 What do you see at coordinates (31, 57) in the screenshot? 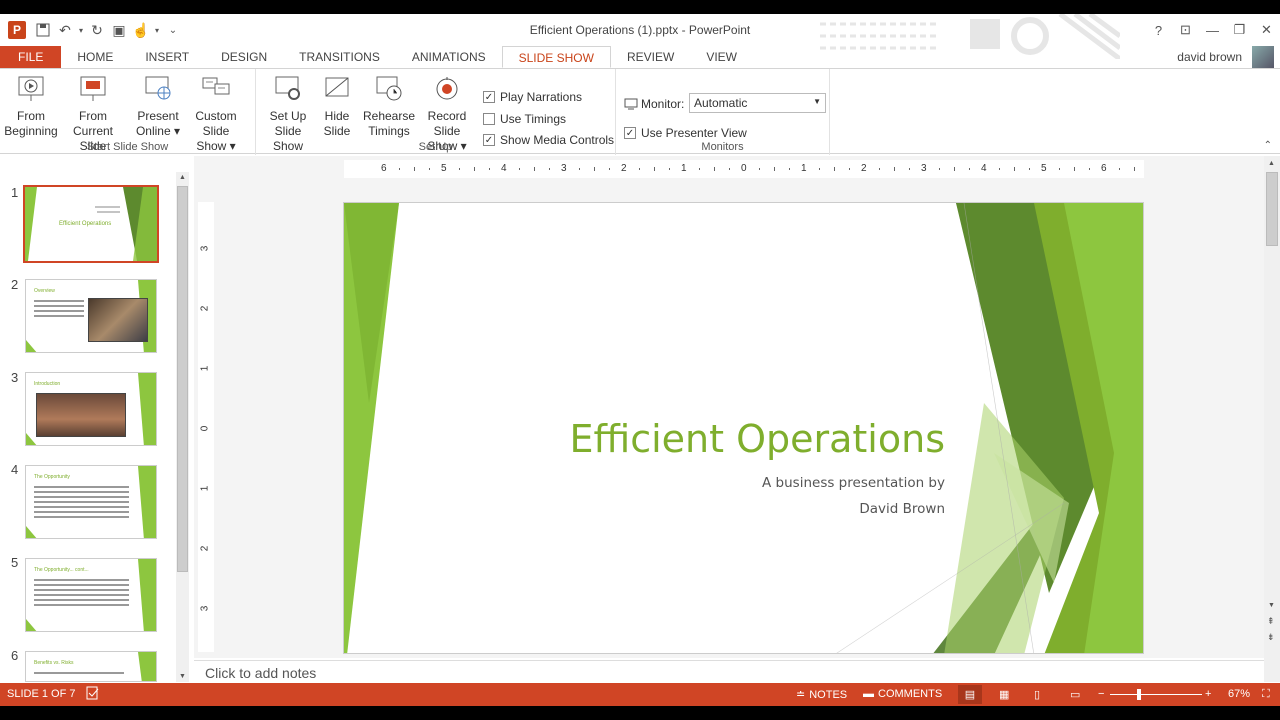
I see `tab-file: FILE` at bounding box center [31, 57].